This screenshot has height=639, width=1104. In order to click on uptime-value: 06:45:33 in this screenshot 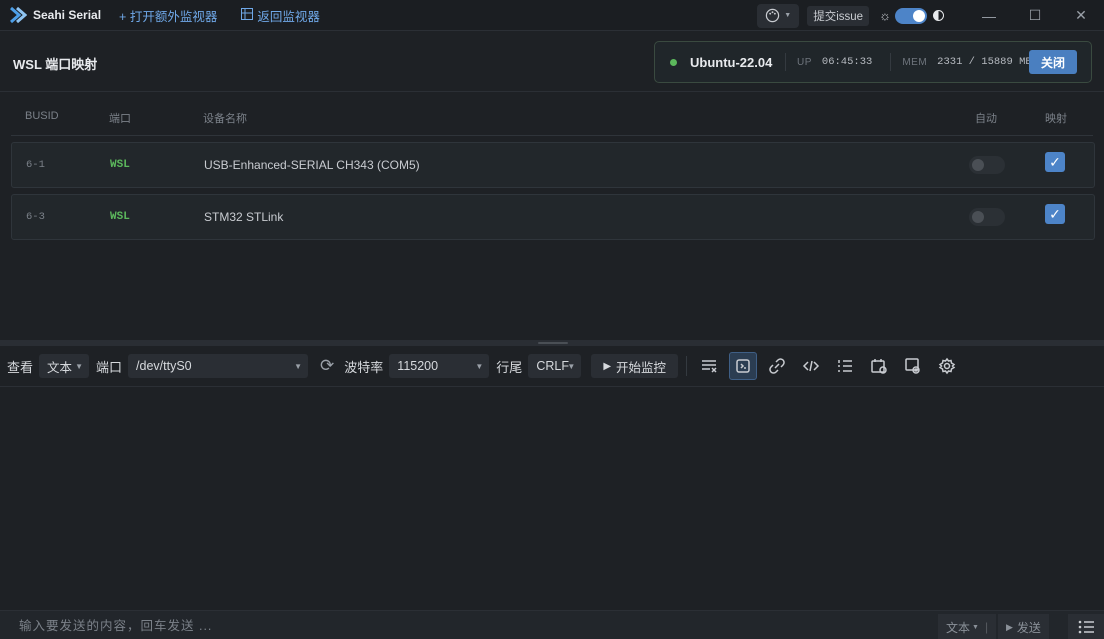, I will do `click(847, 62)`.